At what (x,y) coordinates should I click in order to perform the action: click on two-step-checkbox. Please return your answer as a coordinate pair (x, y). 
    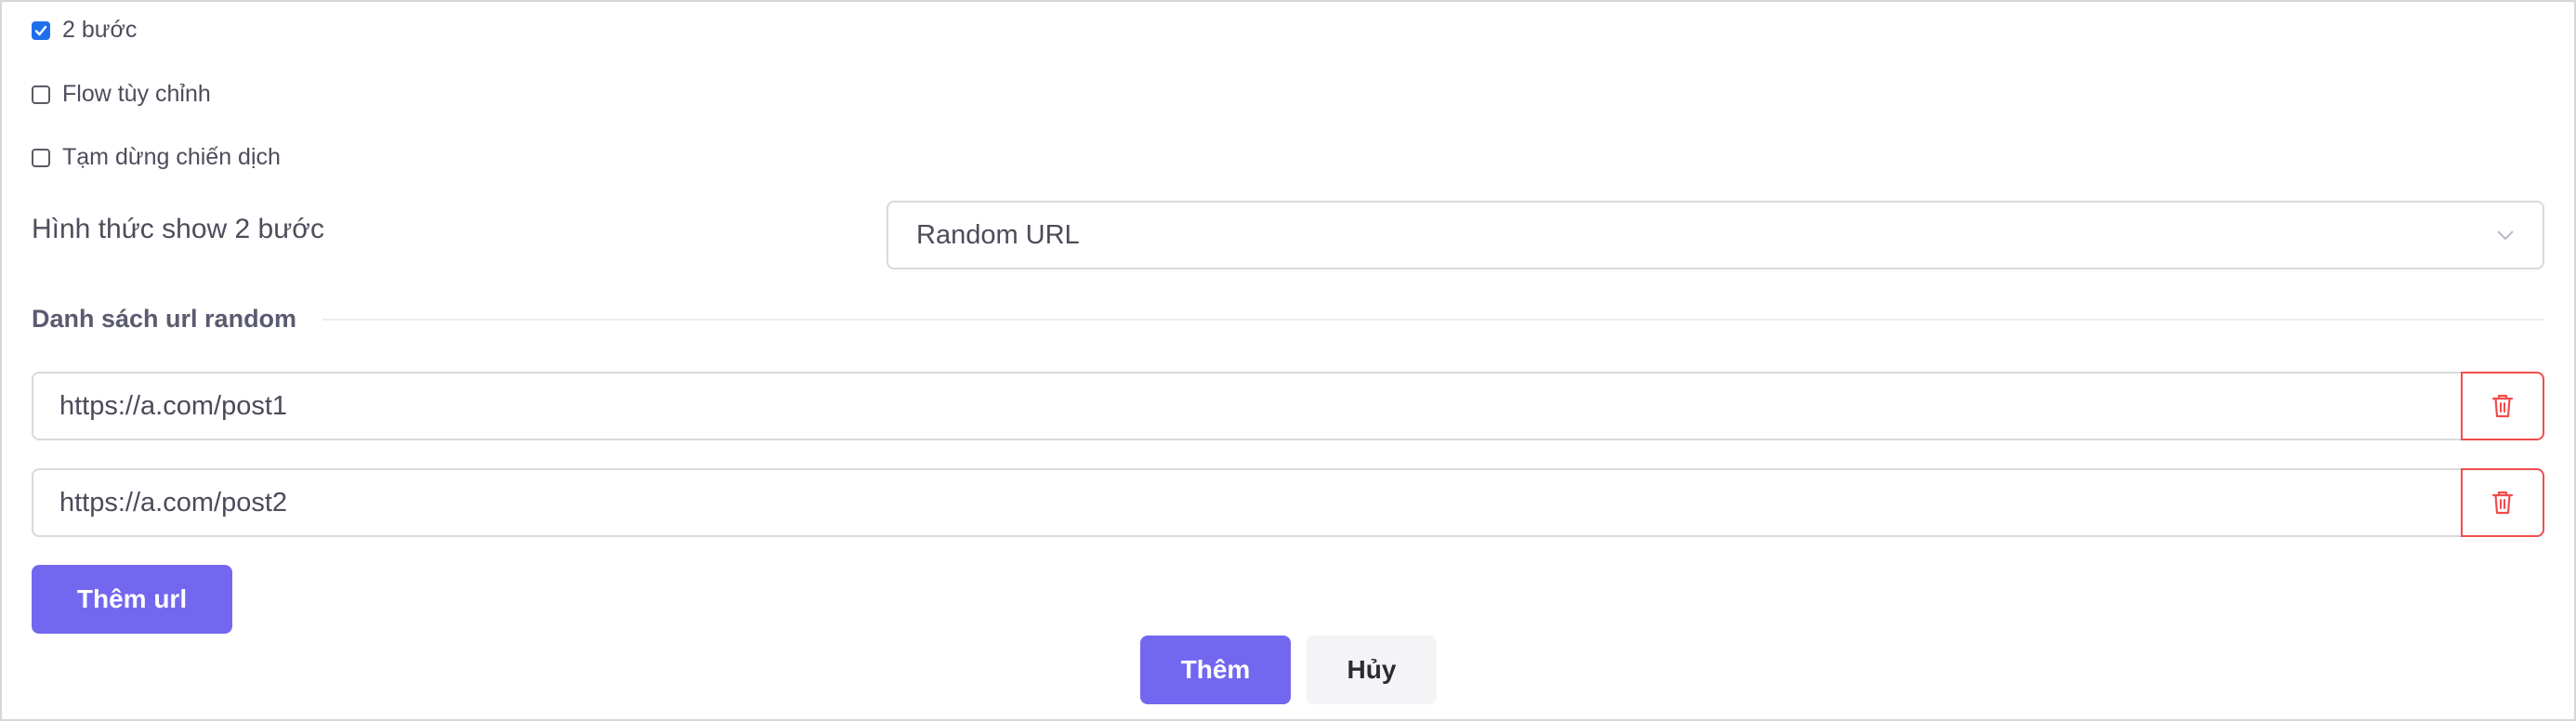
    Looking at the image, I should click on (41, 30).